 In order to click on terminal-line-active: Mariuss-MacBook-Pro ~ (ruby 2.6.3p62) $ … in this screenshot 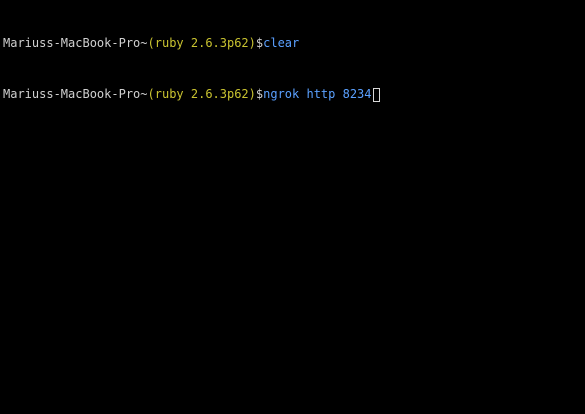, I will do `click(294, 94)`.